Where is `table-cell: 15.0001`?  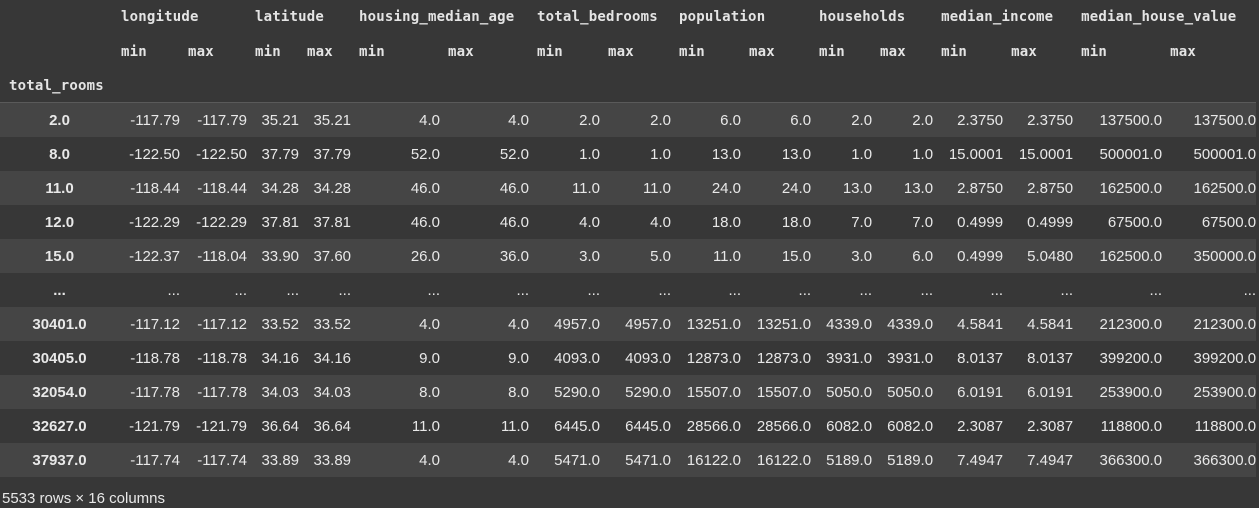 table-cell: 15.0001 is located at coordinates (1046, 154).